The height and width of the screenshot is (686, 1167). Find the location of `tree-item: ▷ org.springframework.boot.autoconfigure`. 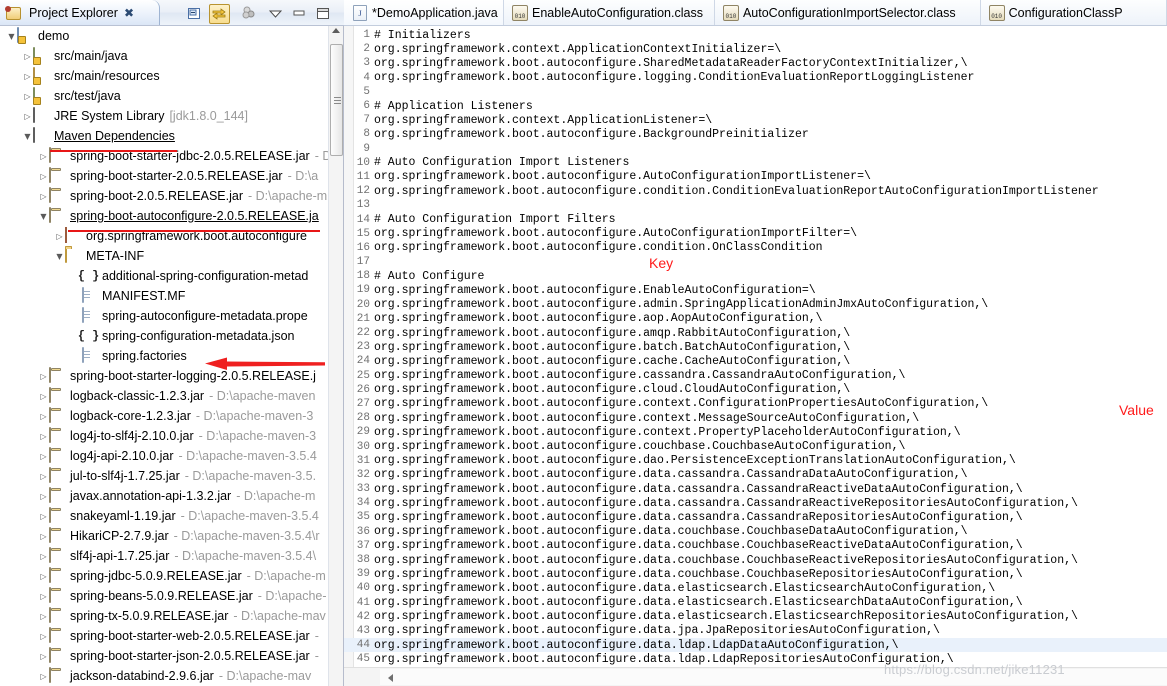

tree-item: ▷ org.springframework.boot.autoconfigure is located at coordinates (164, 236).